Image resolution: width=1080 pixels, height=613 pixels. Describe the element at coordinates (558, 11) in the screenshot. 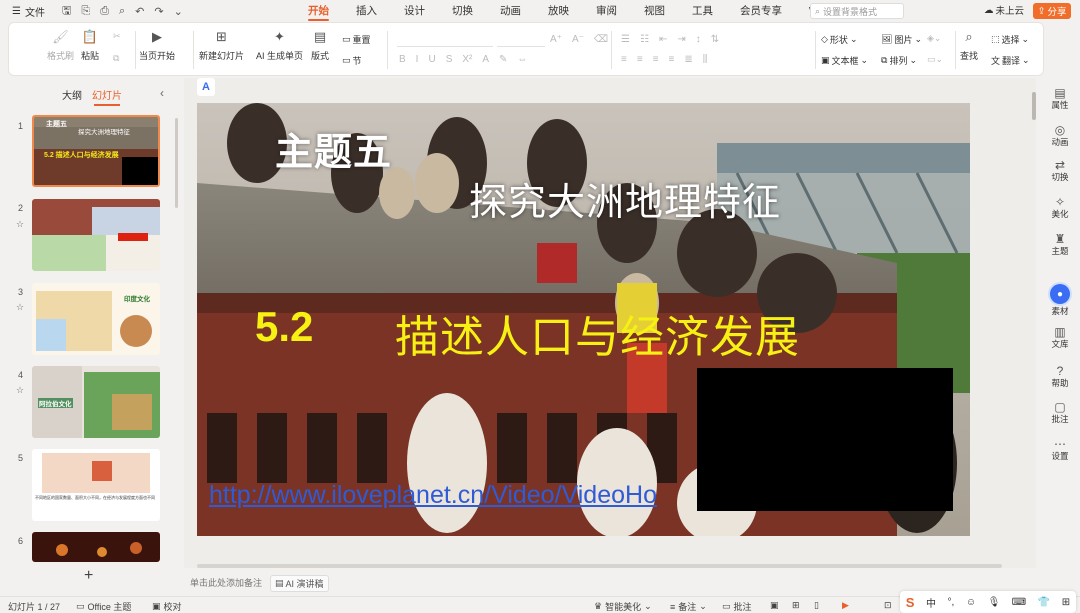

I see `tab-5: 放映` at that location.